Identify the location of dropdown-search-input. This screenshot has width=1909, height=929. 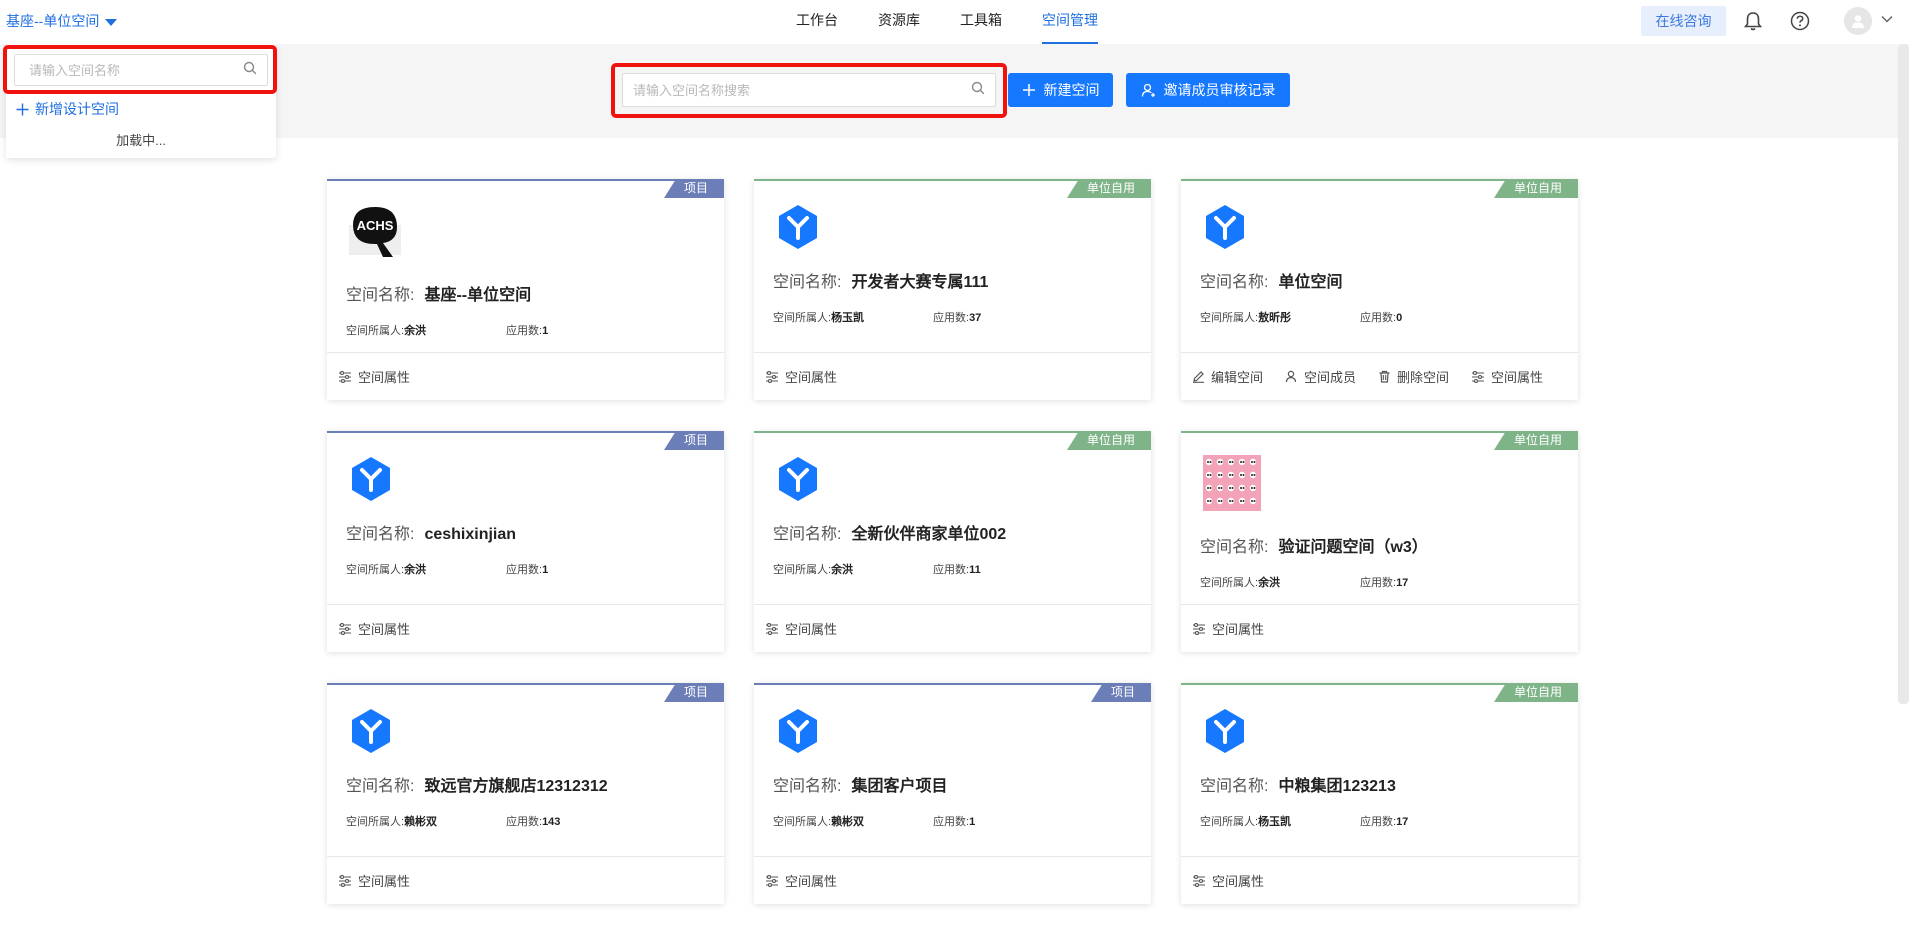
(129, 70).